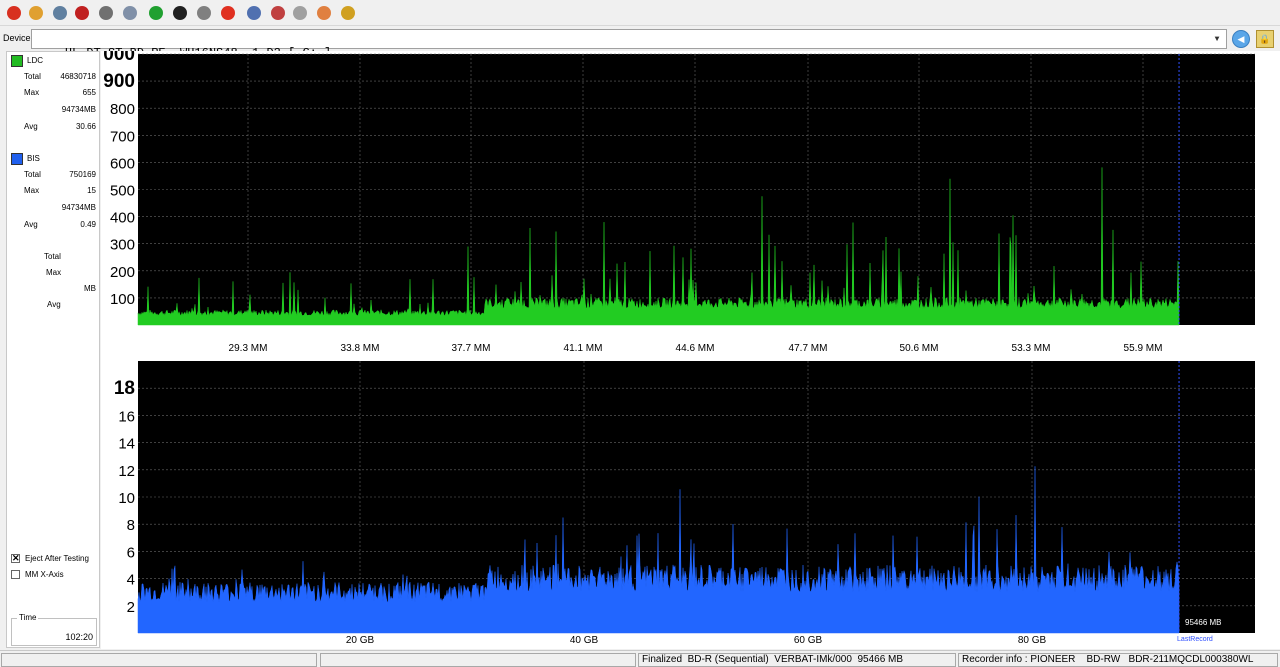 This screenshot has width=1280, height=667. Describe the element at coordinates (324, 13) in the screenshot. I see `palette-icon` at that location.